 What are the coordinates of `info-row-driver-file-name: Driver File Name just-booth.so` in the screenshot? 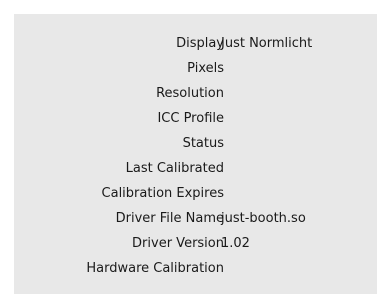 It's located at (195, 219).